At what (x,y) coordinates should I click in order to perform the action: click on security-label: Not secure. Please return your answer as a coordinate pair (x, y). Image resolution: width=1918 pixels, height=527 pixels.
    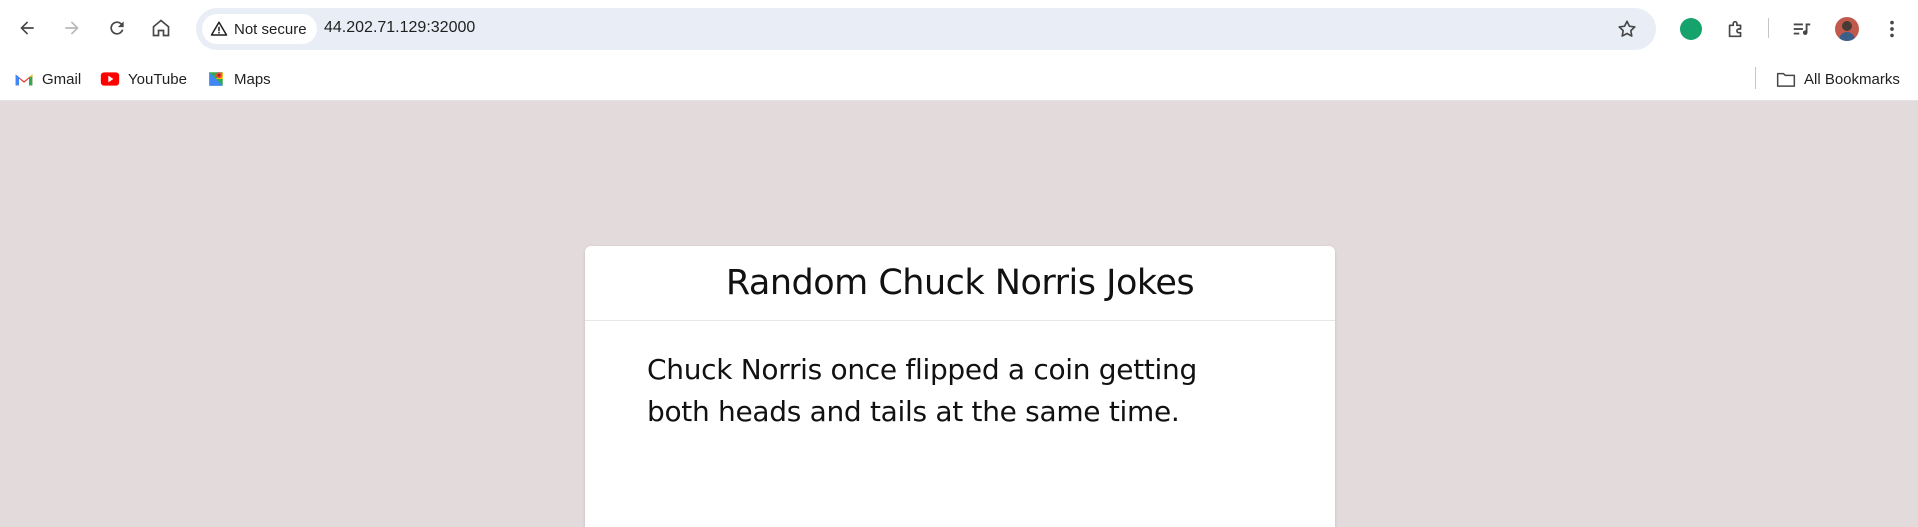
    Looking at the image, I should click on (270, 29).